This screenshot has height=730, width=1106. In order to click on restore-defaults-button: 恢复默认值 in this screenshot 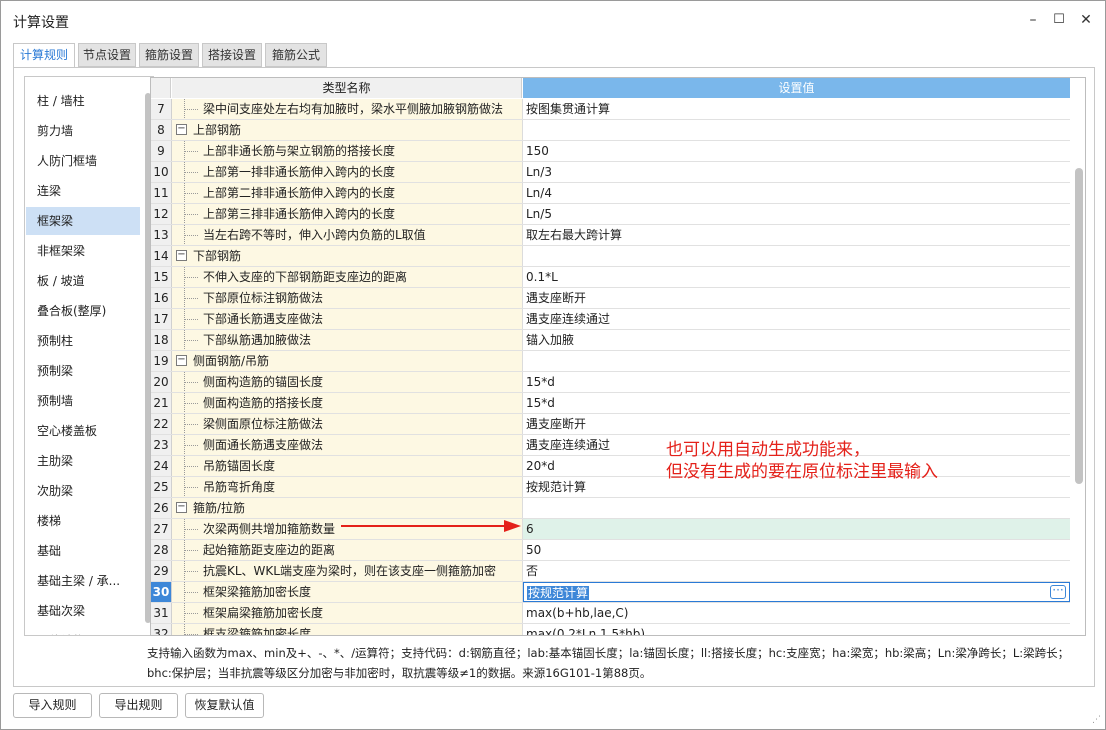, I will do `click(224, 705)`.